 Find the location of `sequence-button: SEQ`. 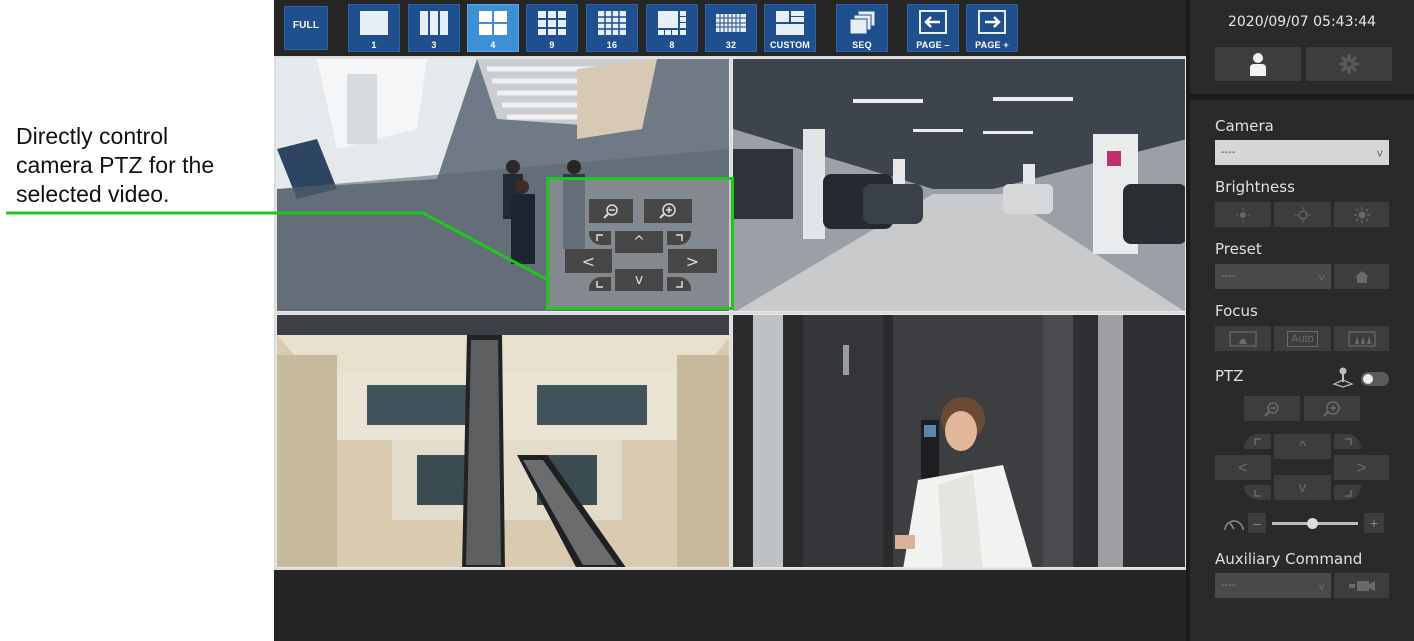

sequence-button: SEQ is located at coordinates (862, 28).